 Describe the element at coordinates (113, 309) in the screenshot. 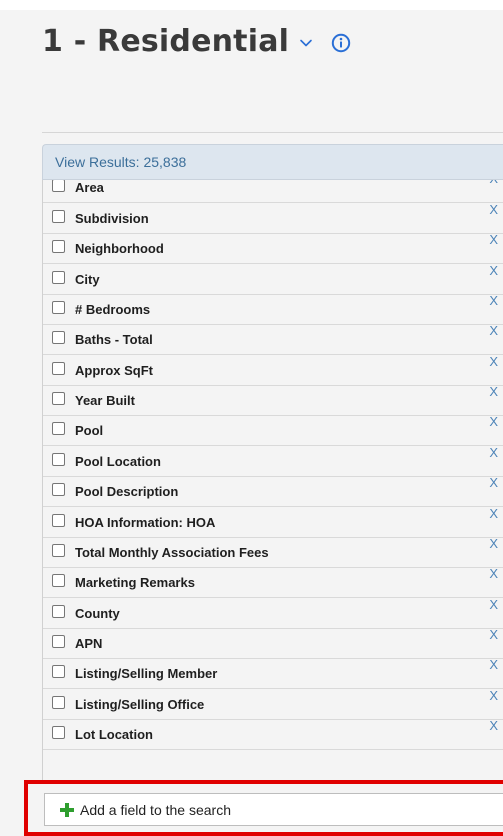

I see `field-label: # Bedrooms` at that location.